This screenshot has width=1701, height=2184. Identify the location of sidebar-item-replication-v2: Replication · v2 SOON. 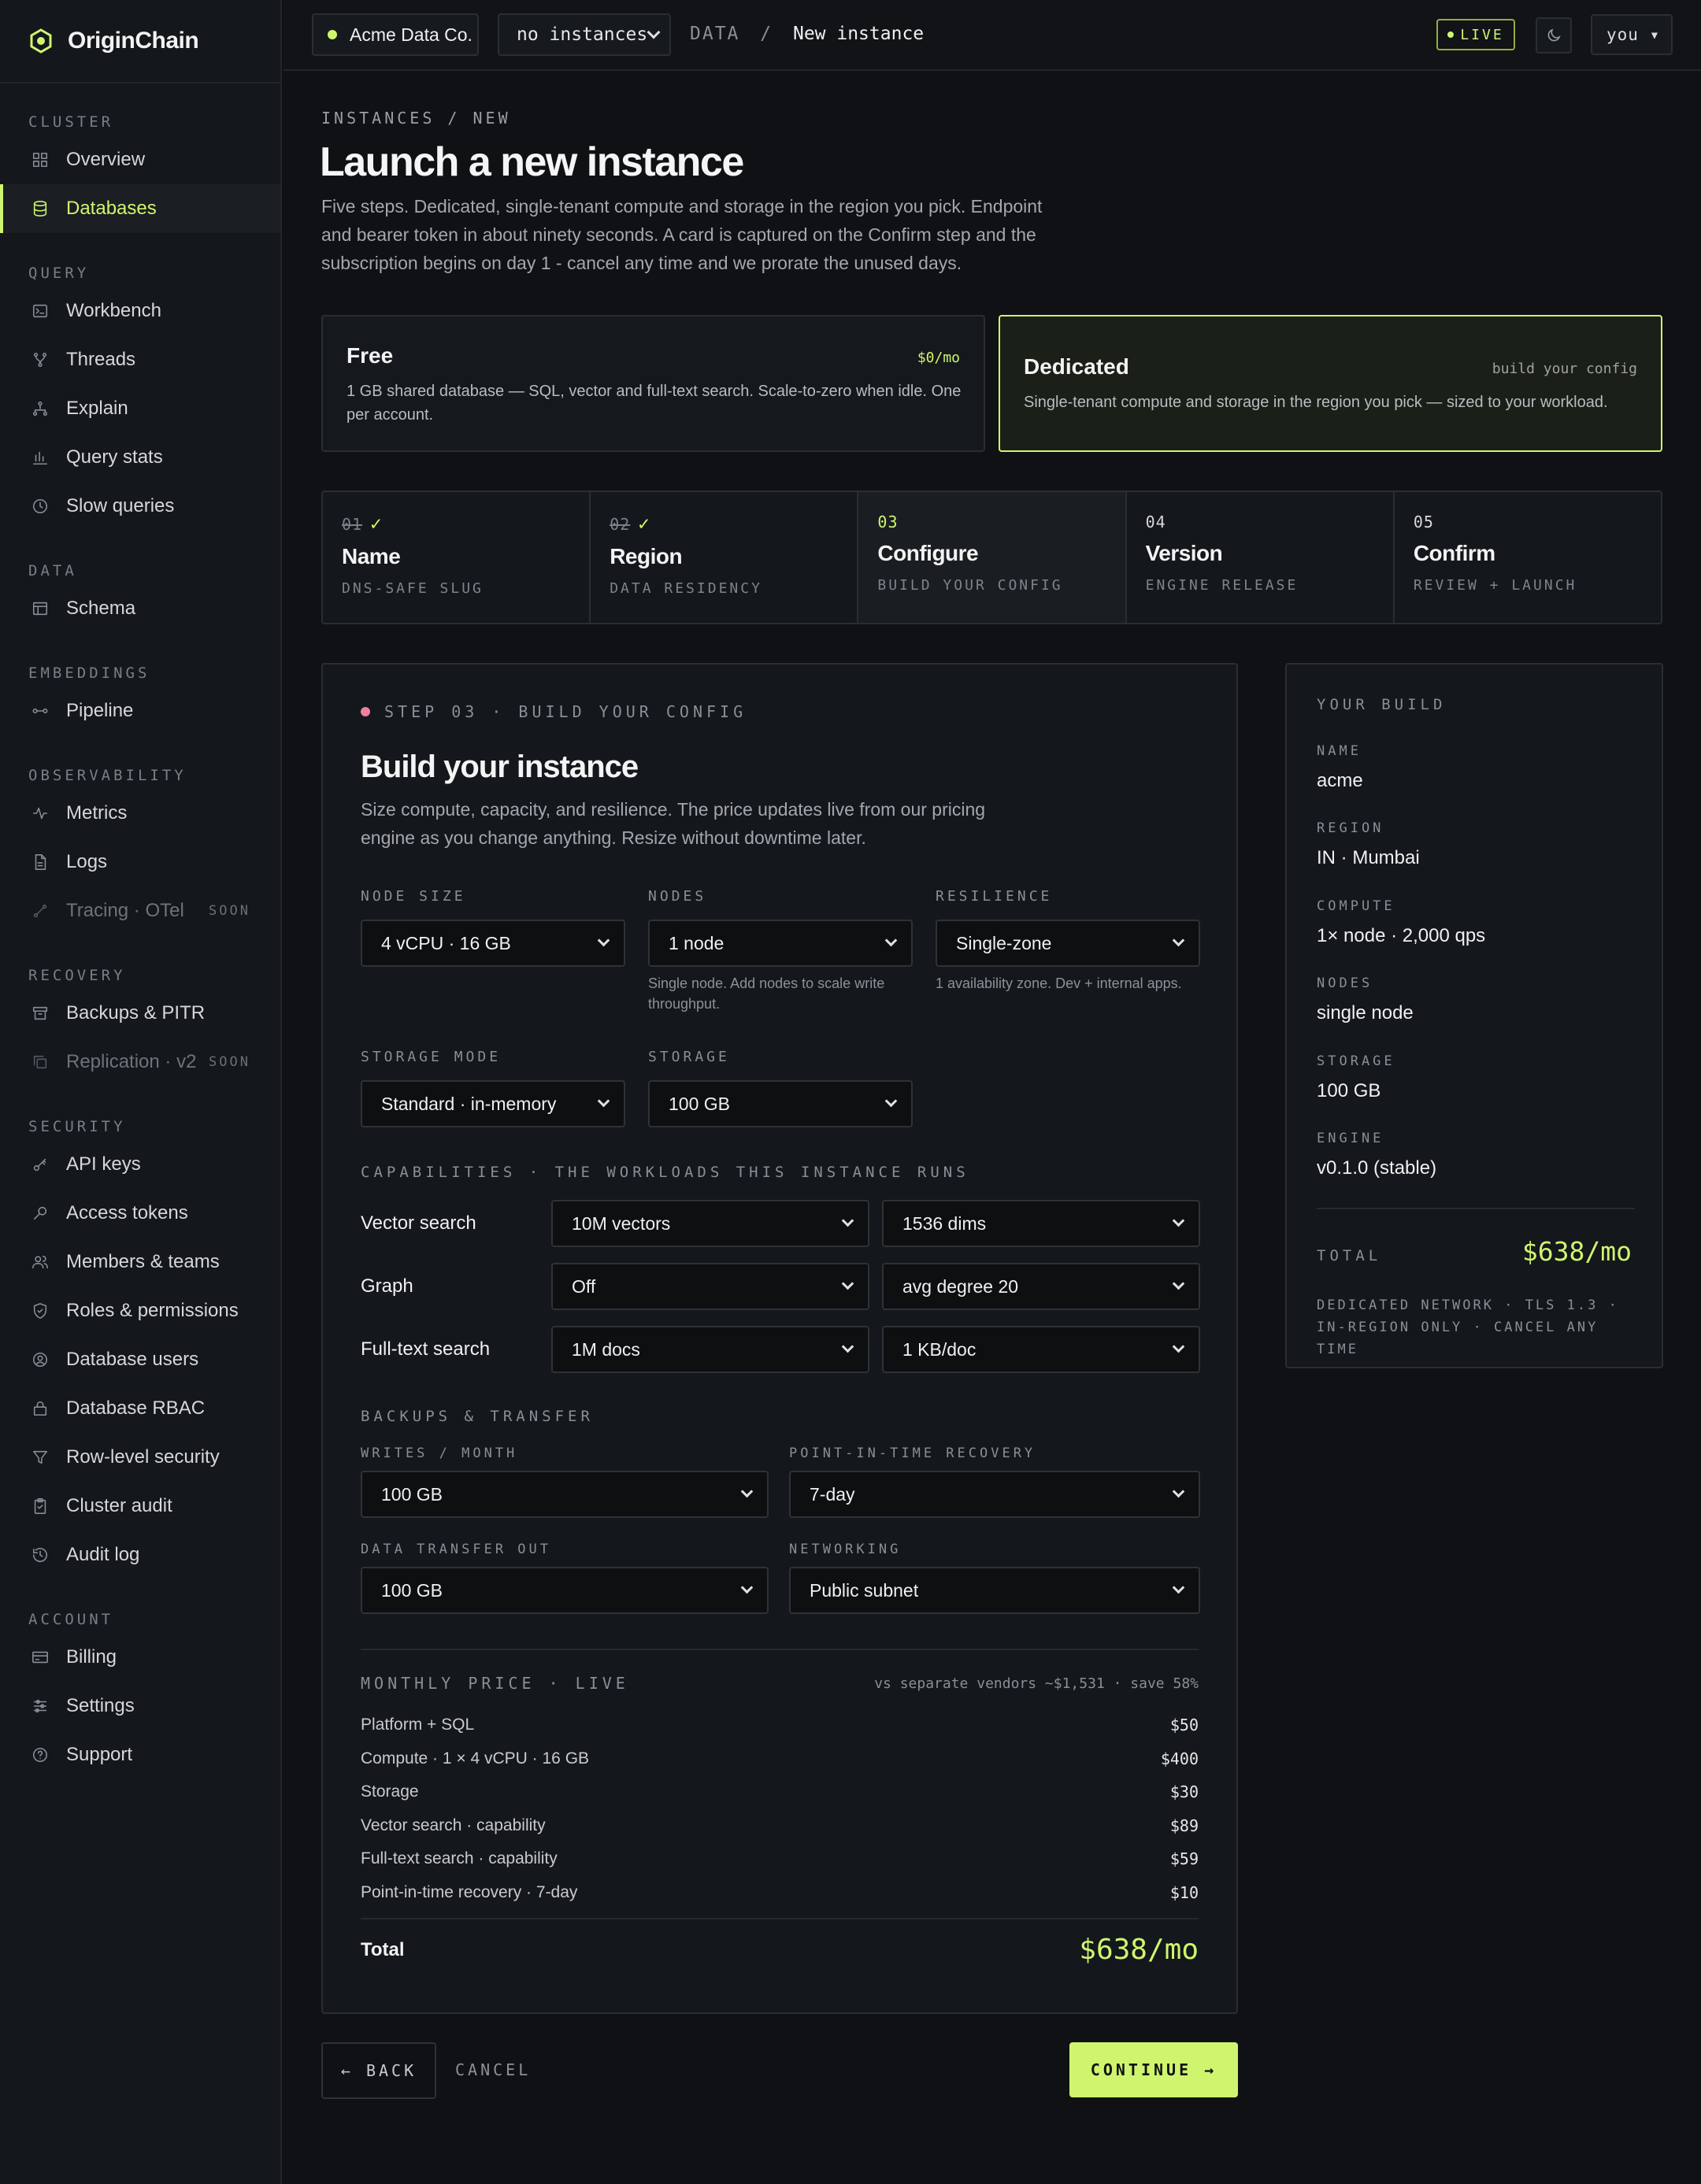
(140, 1062).